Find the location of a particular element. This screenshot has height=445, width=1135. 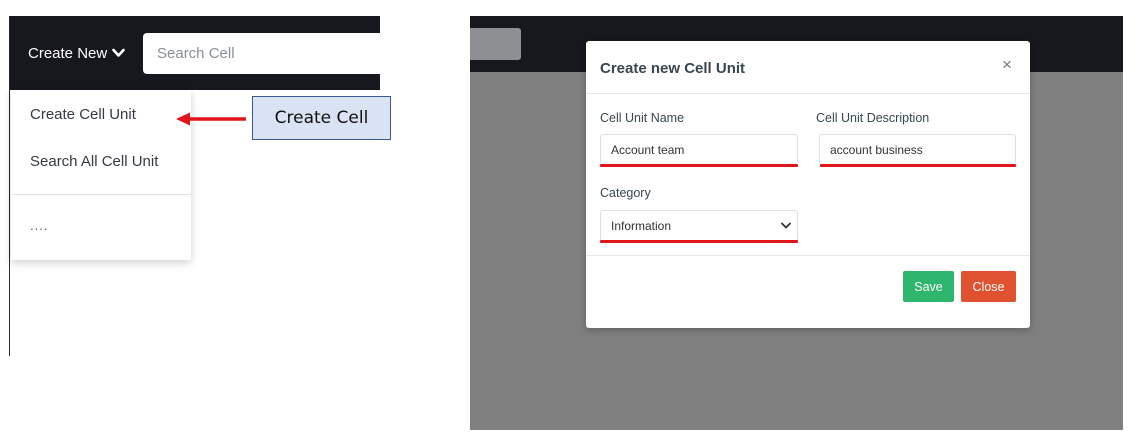

modal-header: Create new Cell Unit × is located at coordinates (808, 67).